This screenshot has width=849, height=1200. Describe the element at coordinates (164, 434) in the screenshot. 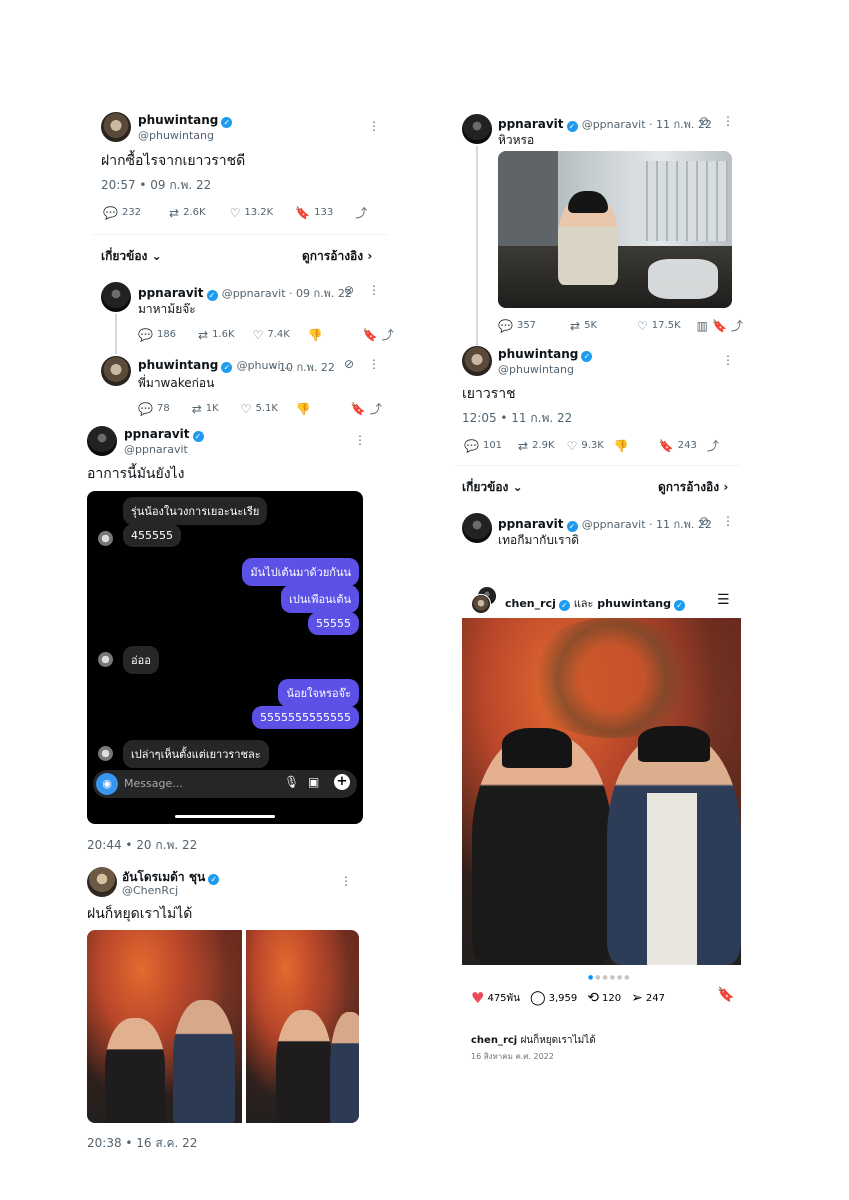

I see `author-name: ppnaravit ✓` at that location.